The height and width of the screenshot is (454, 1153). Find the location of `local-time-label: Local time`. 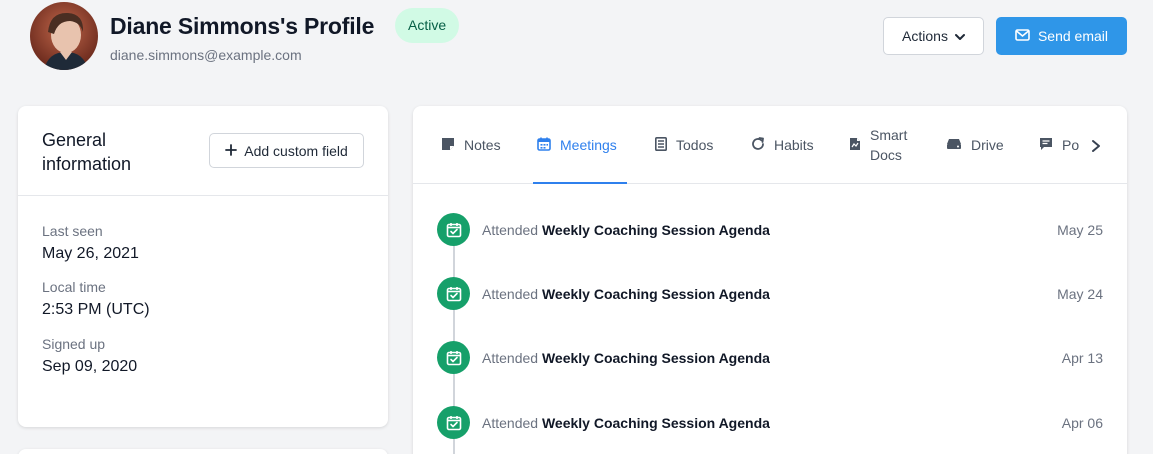

local-time-label: Local time is located at coordinates (74, 287).